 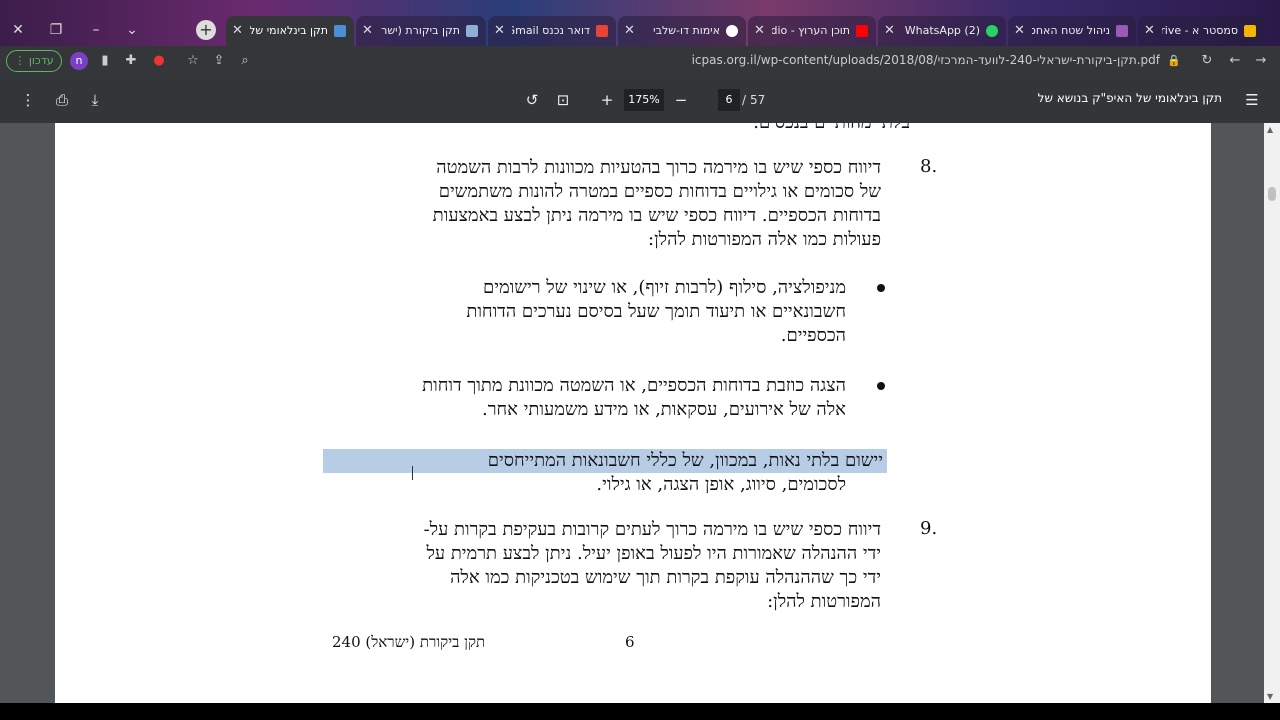 I want to click on tab-title: סמסטר א - Drive, so click(x=1200, y=30).